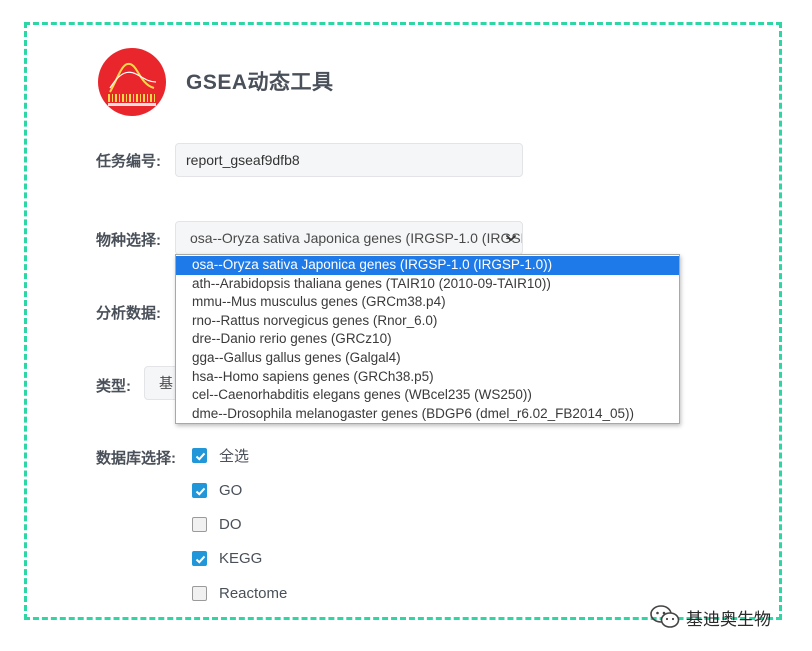 This screenshot has width=812, height=651. What do you see at coordinates (128, 313) in the screenshot?
I see `analysis-data-label: 分析数据:` at bounding box center [128, 313].